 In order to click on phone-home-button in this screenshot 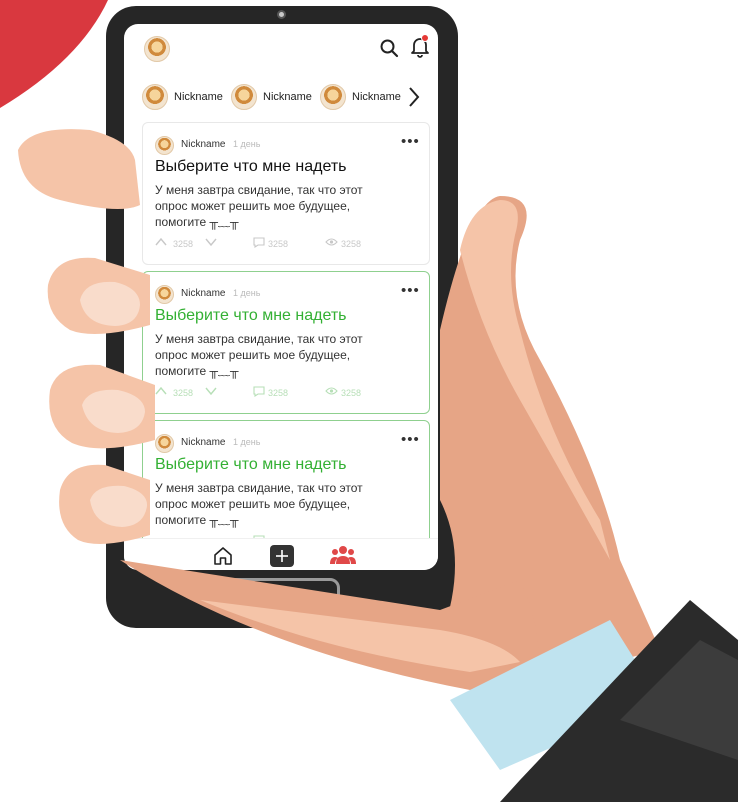, I will do `click(282, 593)`.